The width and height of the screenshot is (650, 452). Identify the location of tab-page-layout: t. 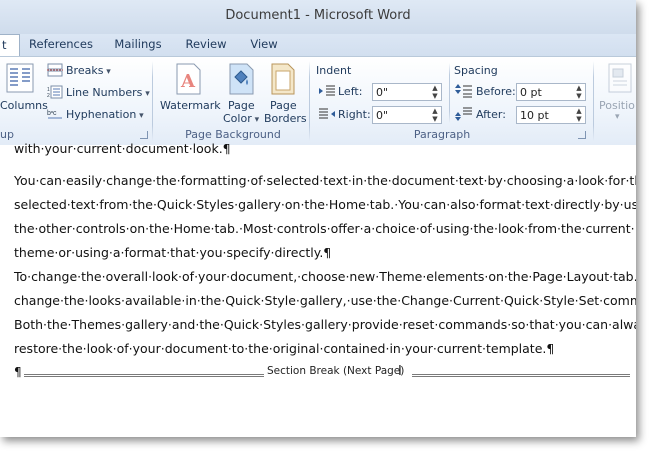
(10, 45).